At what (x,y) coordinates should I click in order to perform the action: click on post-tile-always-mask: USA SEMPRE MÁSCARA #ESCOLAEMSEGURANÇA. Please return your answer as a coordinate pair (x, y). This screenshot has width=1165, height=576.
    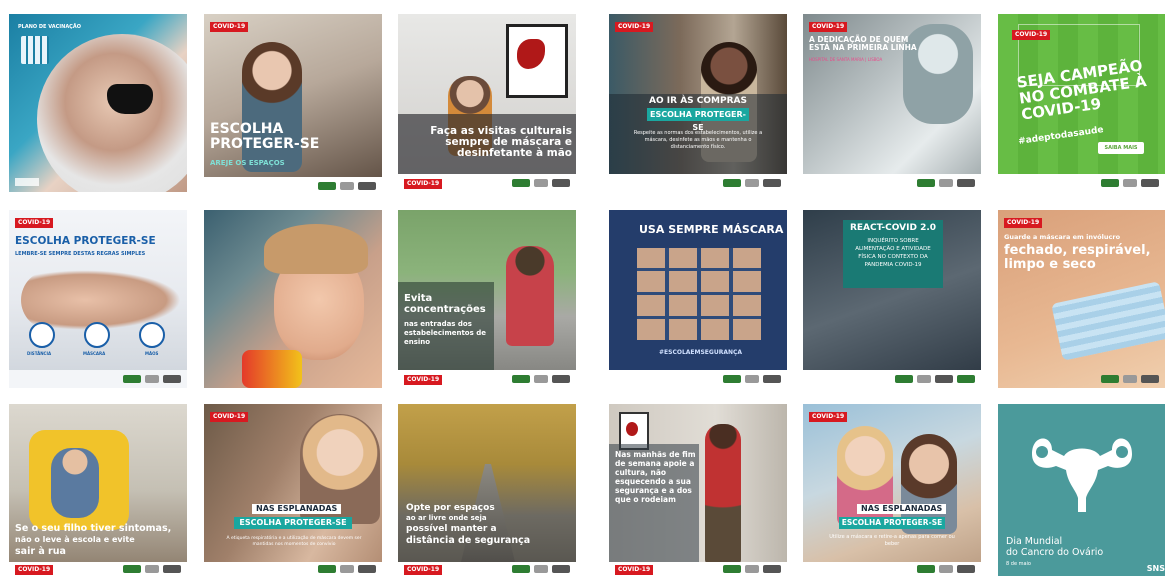
    Looking at the image, I should click on (698, 299).